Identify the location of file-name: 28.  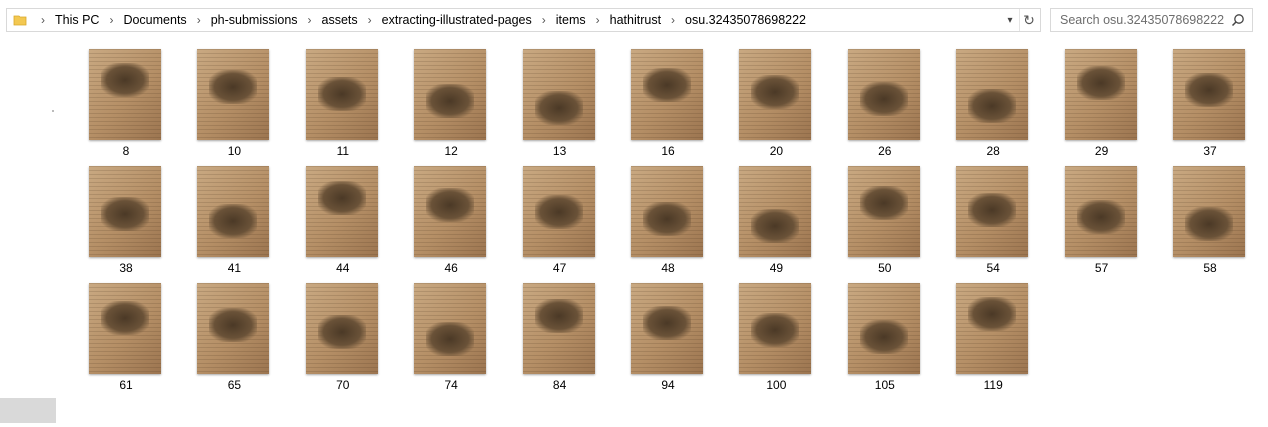
(993, 151).